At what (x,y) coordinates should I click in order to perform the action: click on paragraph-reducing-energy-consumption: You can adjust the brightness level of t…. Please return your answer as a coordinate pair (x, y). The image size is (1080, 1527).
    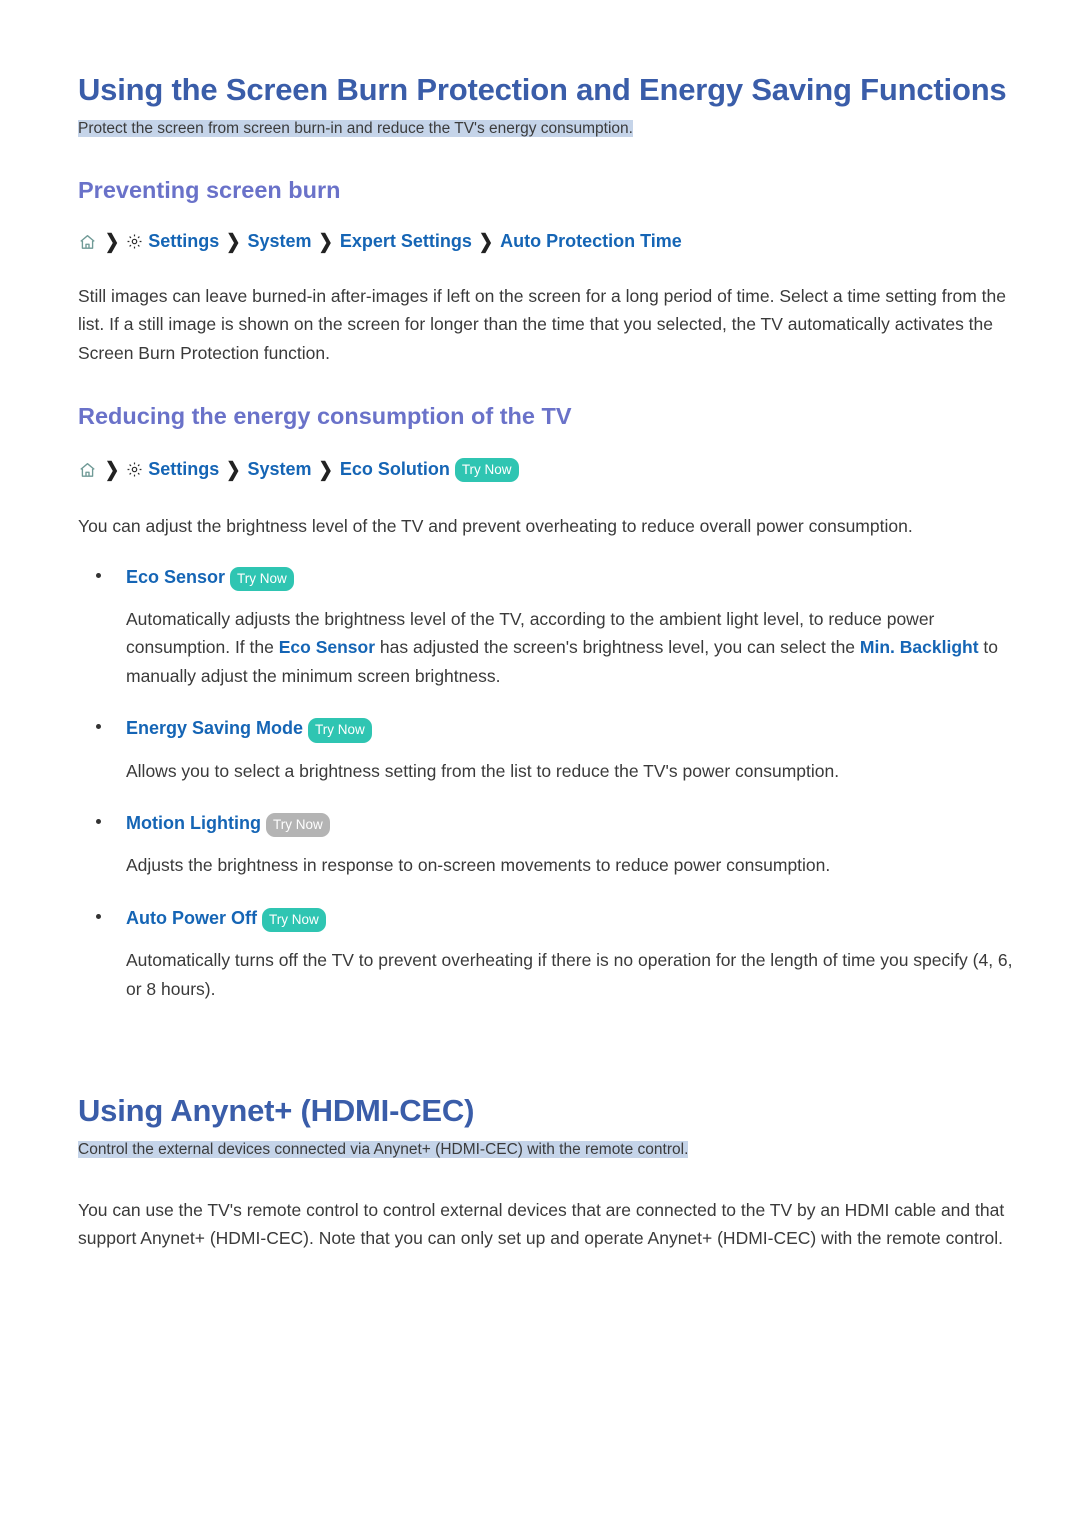
    Looking at the image, I should click on (495, 526).